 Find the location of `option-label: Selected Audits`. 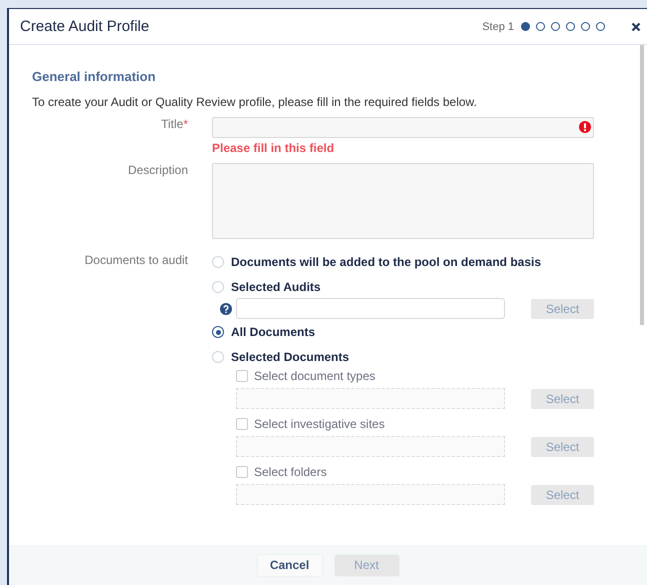

option-label: Selected Audits is located at coordinates (276, 287).